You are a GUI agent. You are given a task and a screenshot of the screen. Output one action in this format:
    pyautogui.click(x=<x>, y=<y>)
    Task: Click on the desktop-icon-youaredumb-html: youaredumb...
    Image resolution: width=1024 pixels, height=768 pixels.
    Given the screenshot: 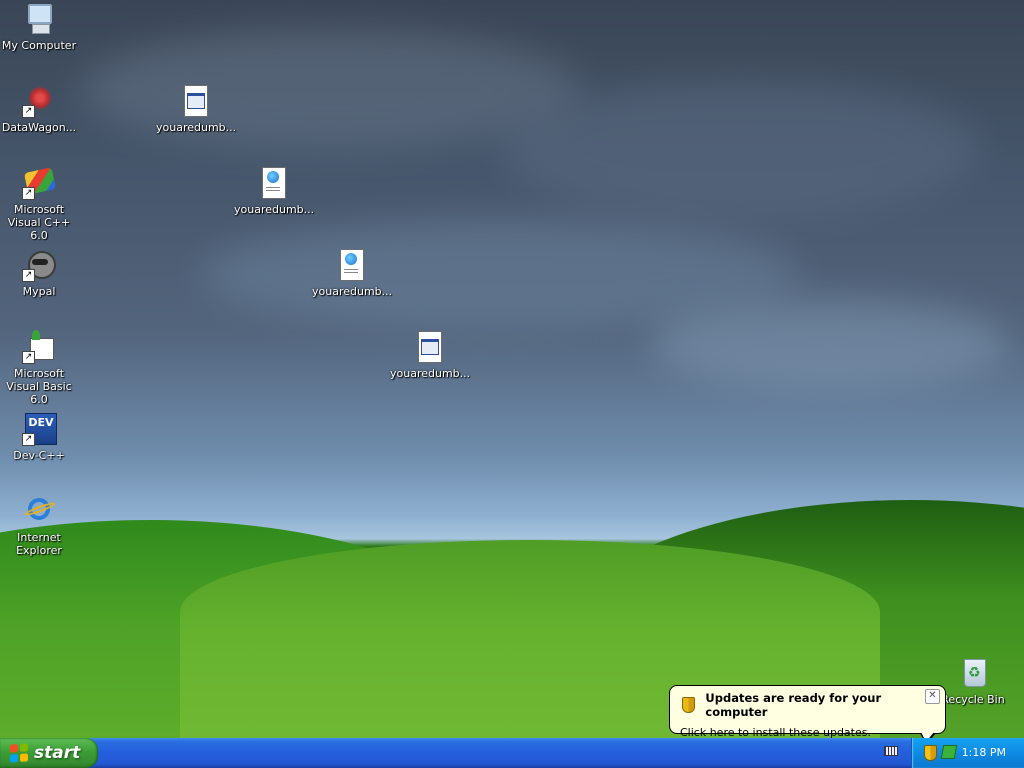 What is the action you would take?
    pyautogui.click(x=274, y=191)
    